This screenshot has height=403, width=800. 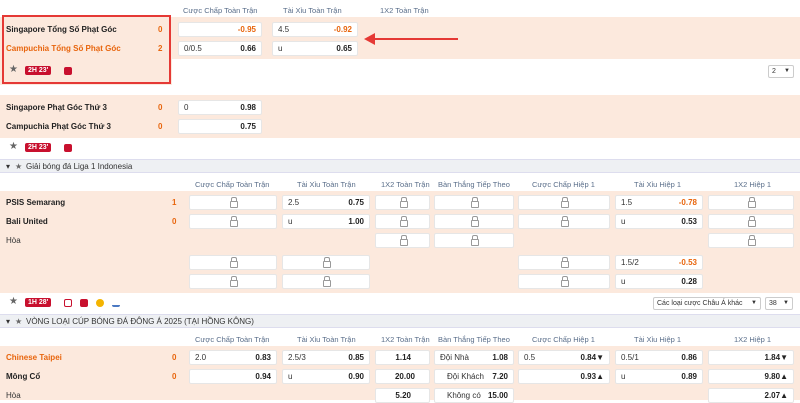 I want to click on odds-cell-1x2-draw: 5.20, so click(x=402, y=395).